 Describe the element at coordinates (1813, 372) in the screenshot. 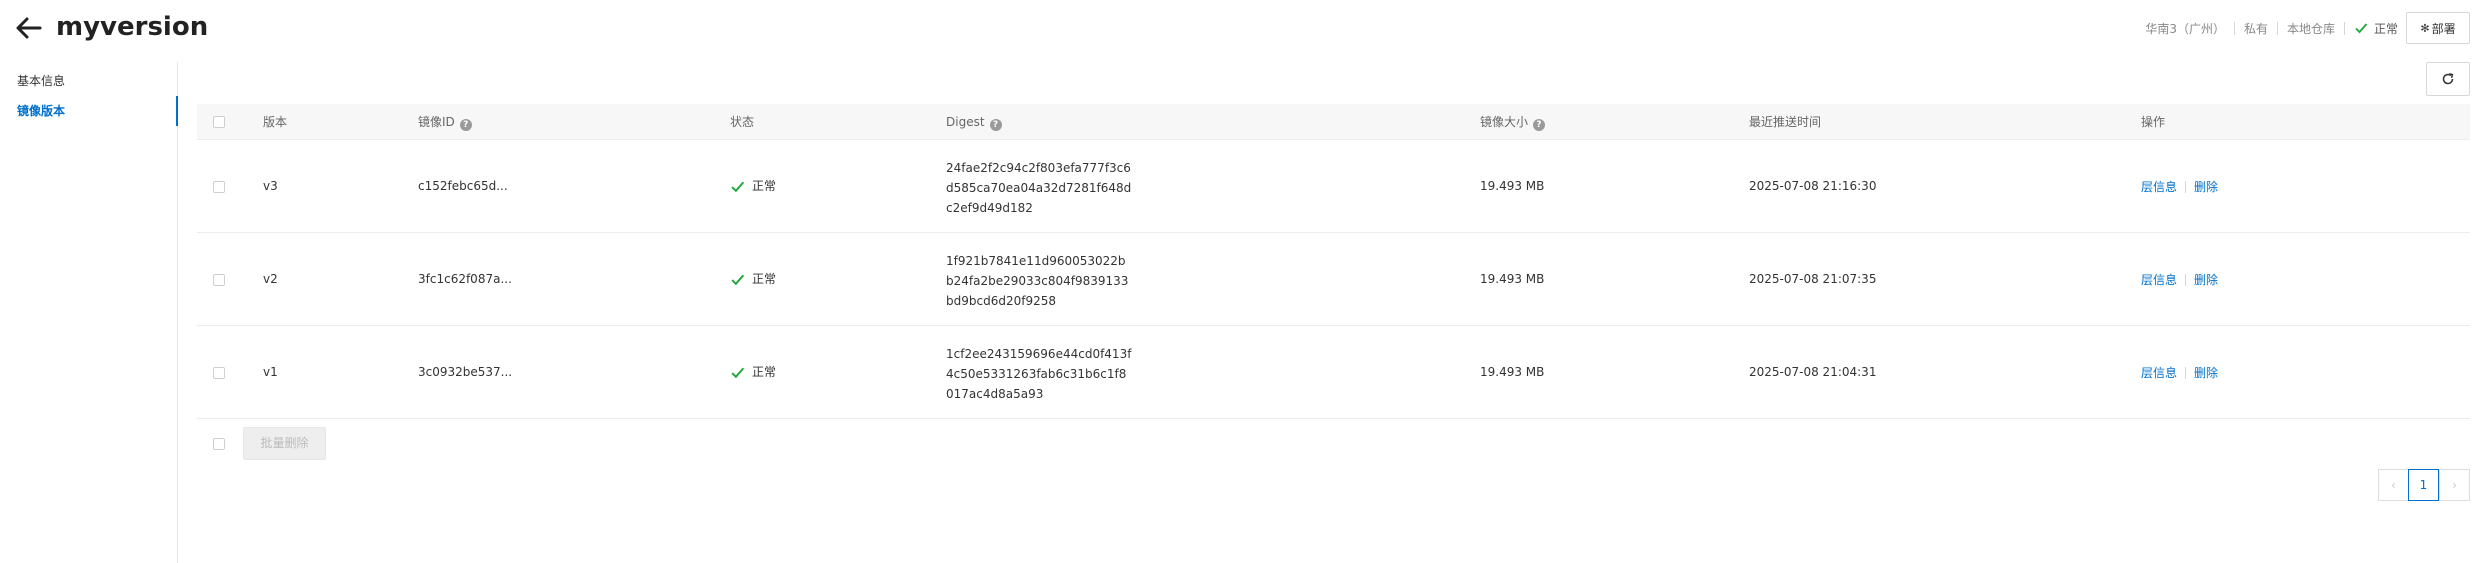

I see `pushed-time-cell: 2025-07-08 21:04:31` at that location.